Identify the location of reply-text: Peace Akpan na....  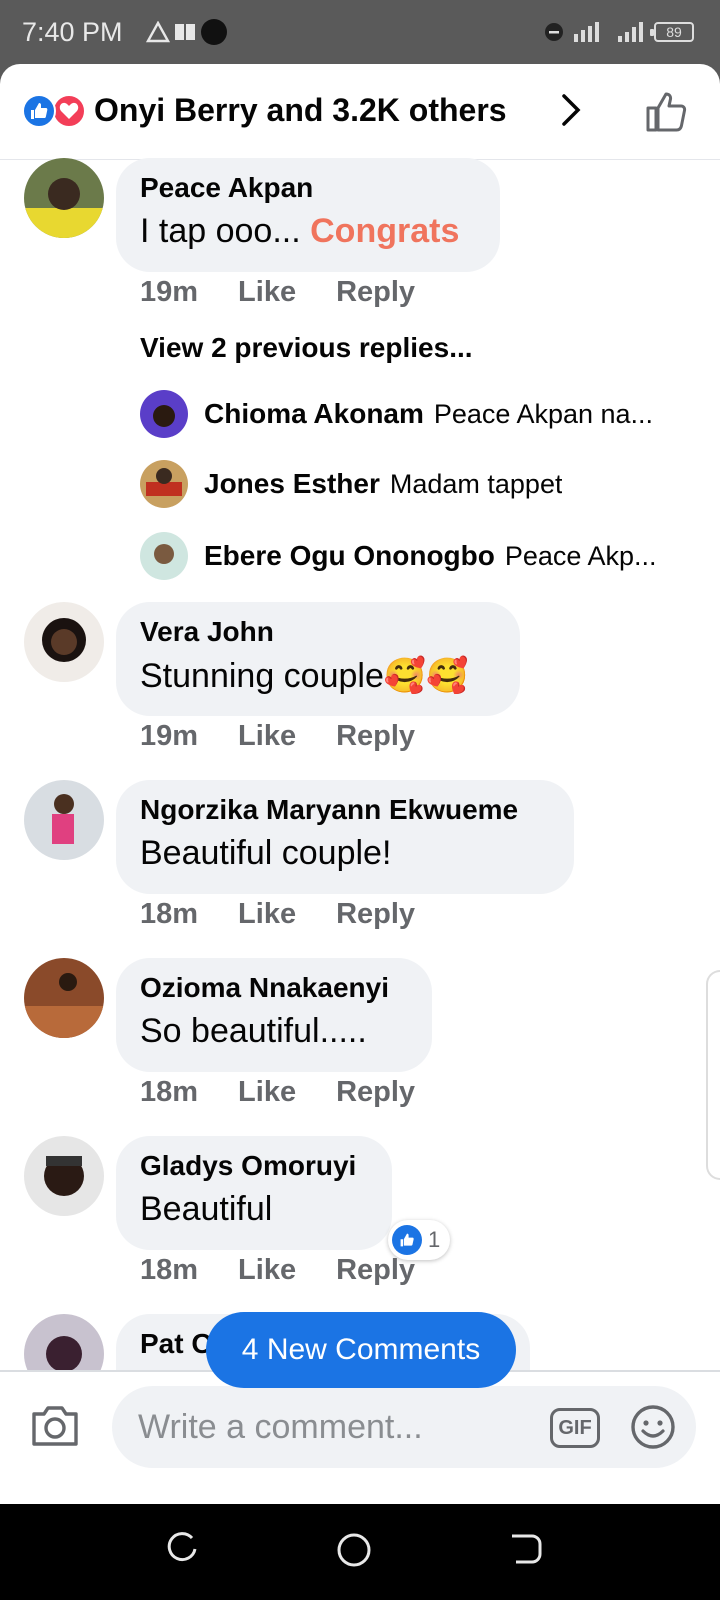
(543, 413).